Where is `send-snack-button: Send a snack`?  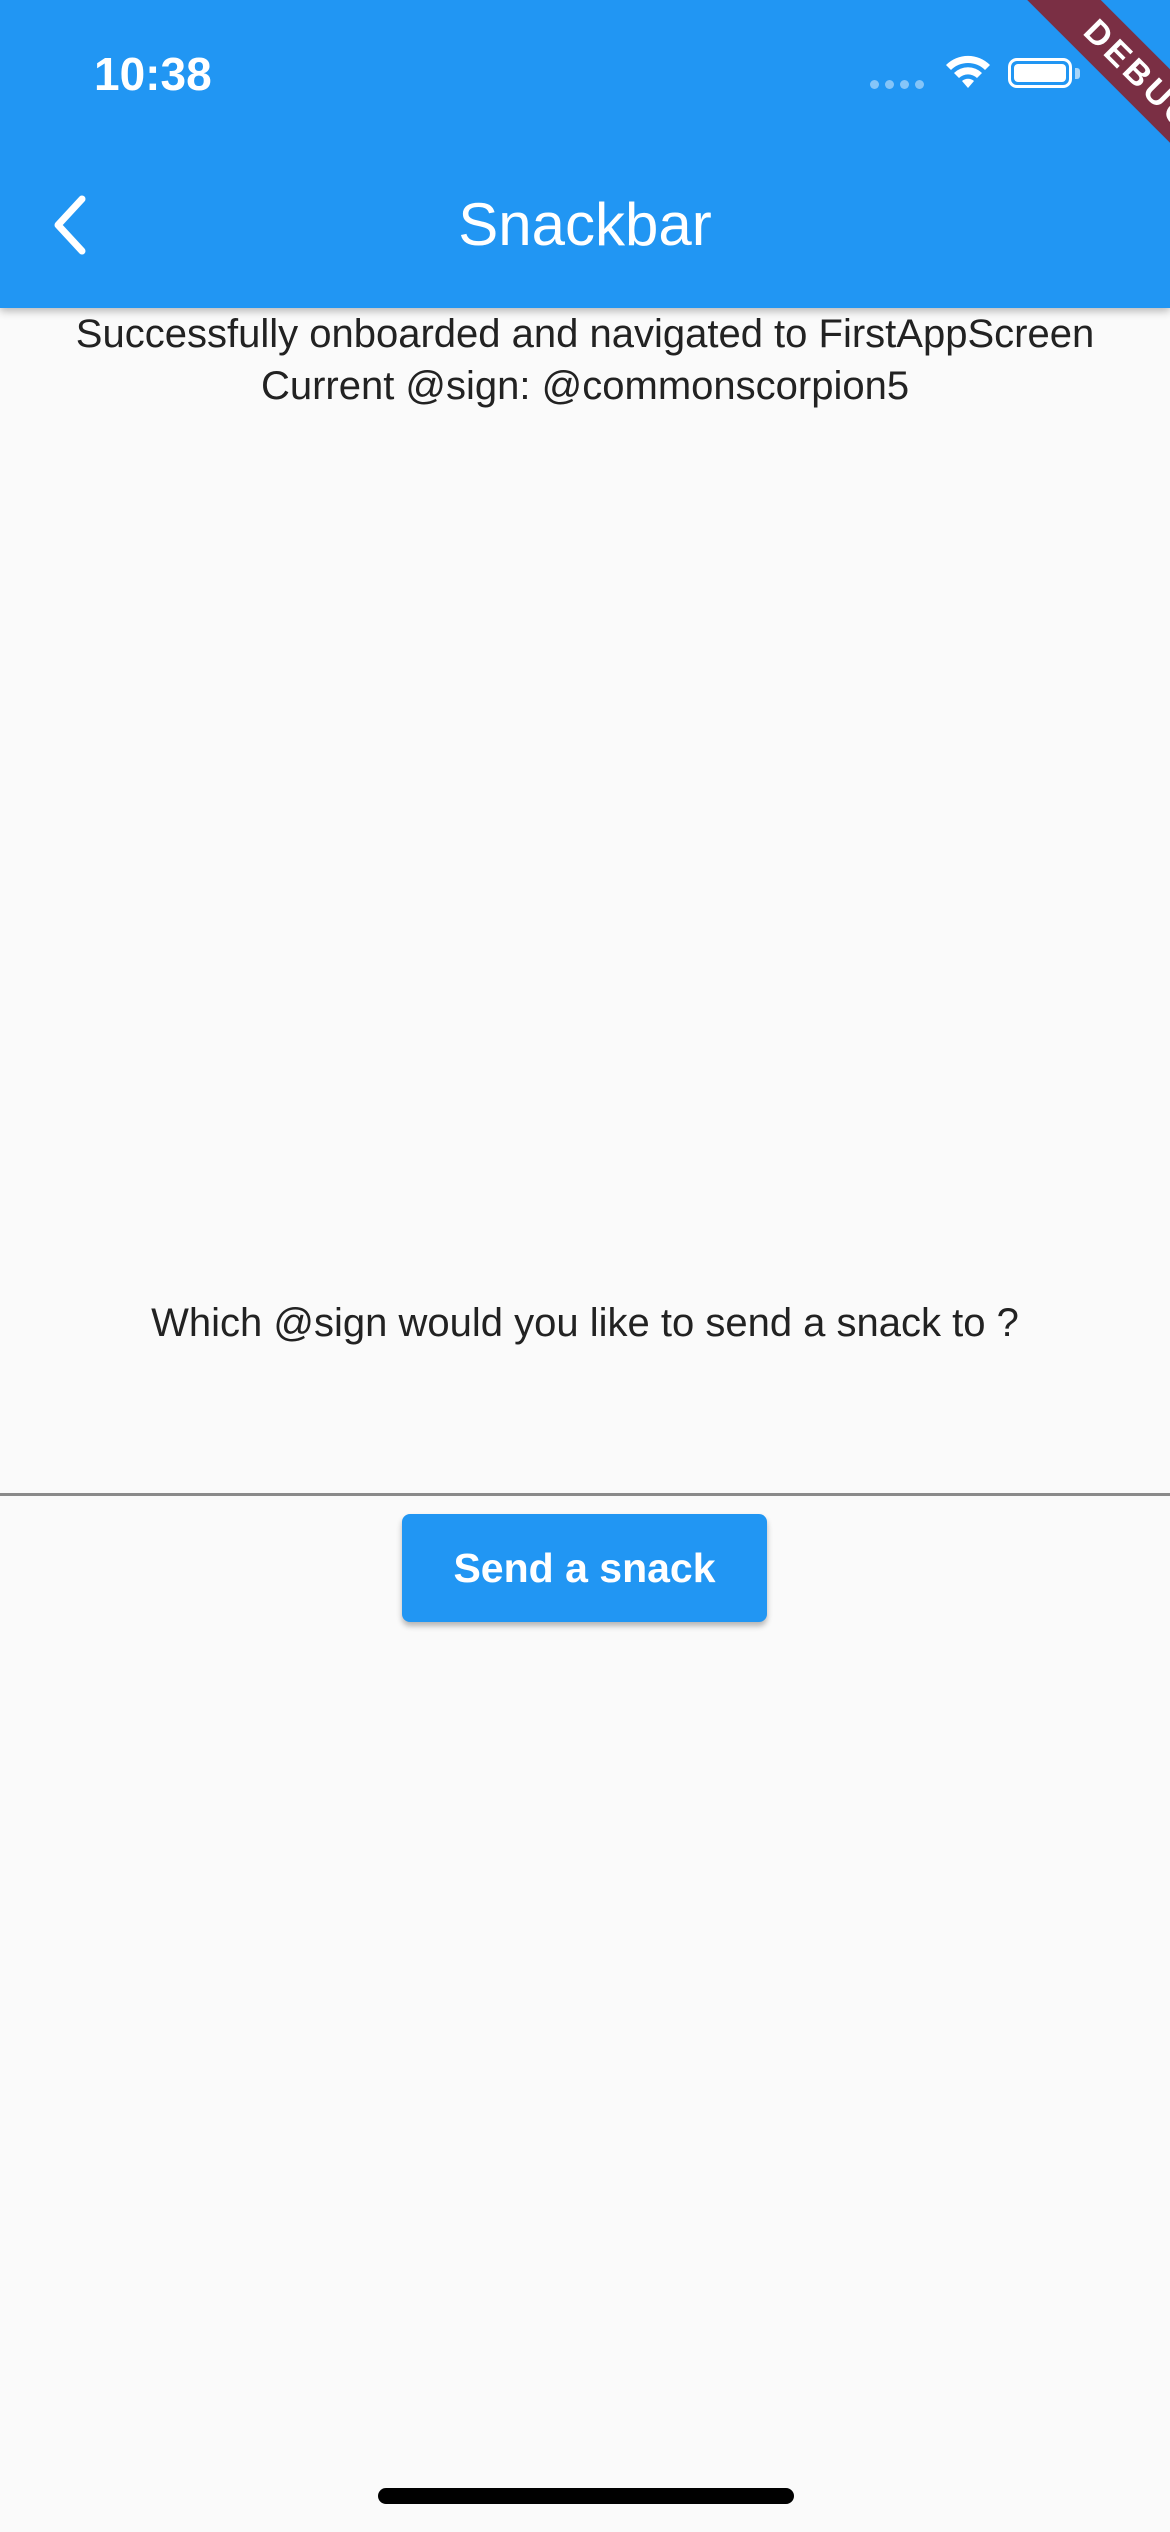
send-snack-button: Send a snack is located at coordinates (584, 1568).